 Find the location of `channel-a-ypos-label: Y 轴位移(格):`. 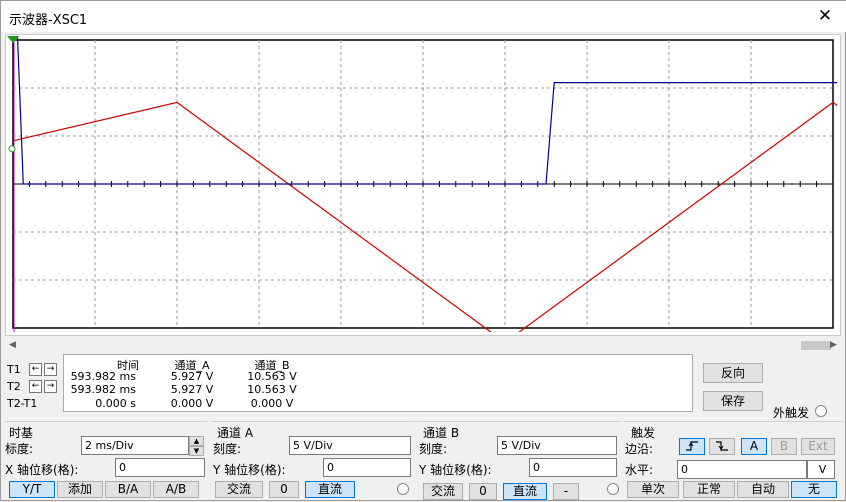

channel-a-ypos-label: Y 轴位移(格): is located at coordinates (249, 470).